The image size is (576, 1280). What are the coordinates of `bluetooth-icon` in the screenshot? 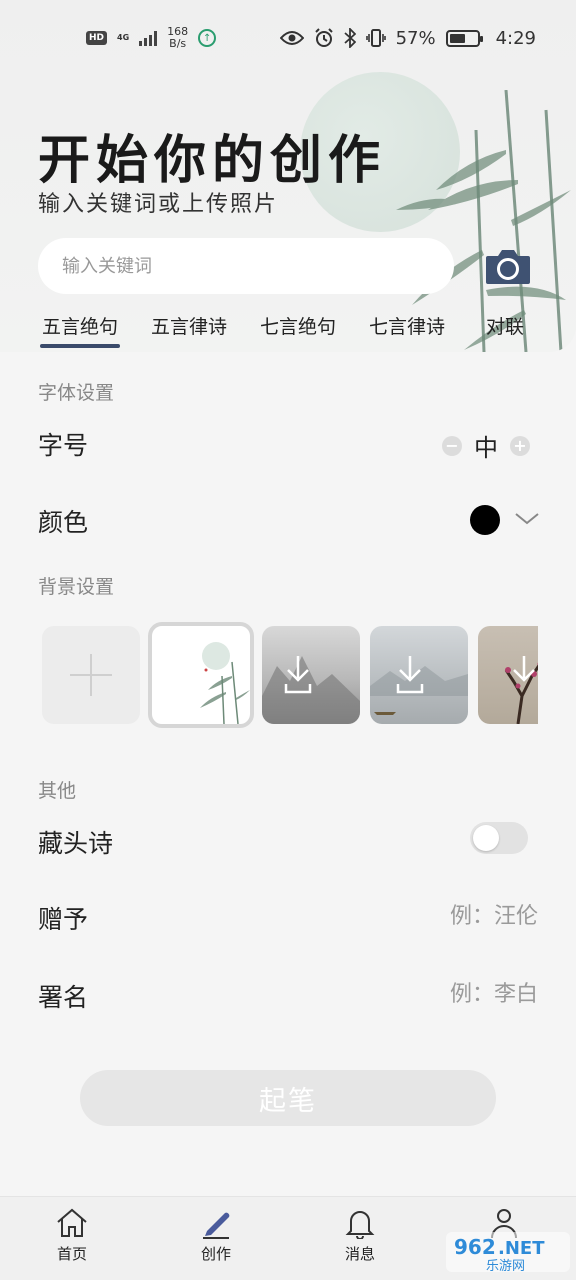 It's located at (349, 38).